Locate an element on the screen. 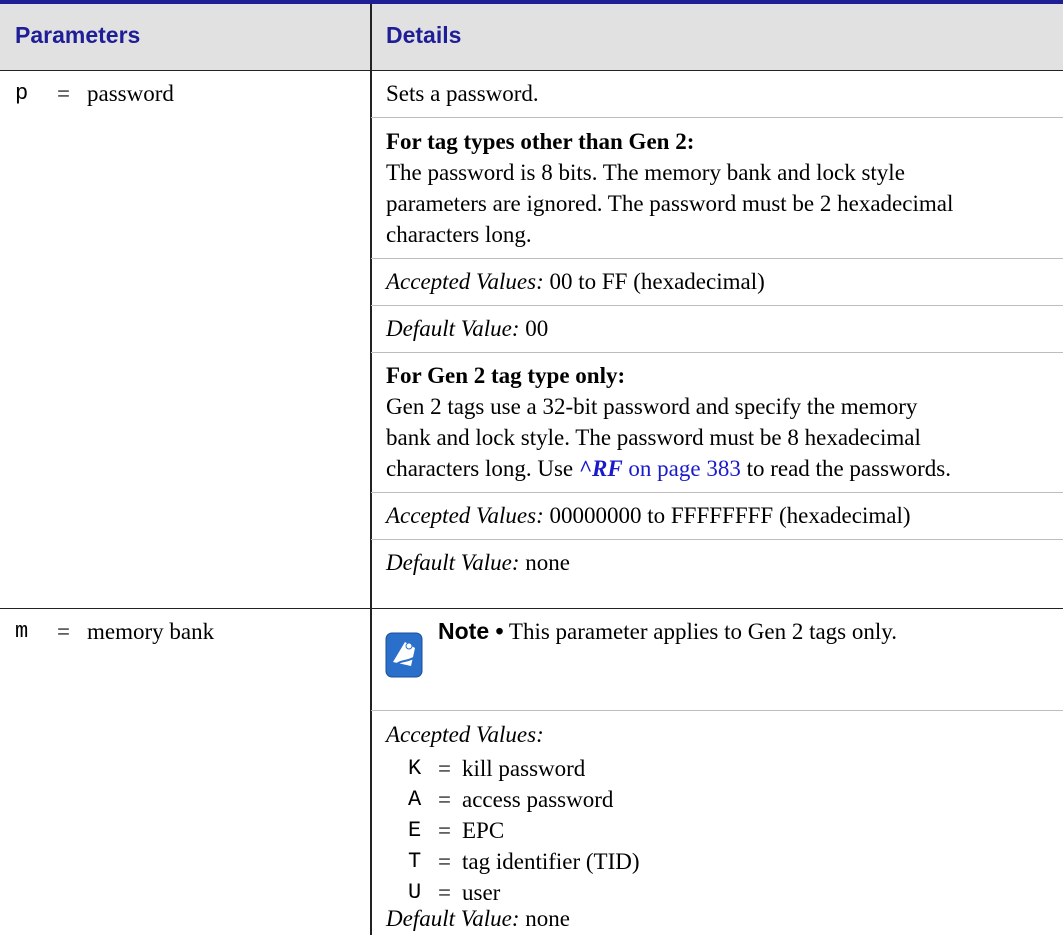  gen1-default-value: Default Value: 00 is located at coordinates (467, 328).